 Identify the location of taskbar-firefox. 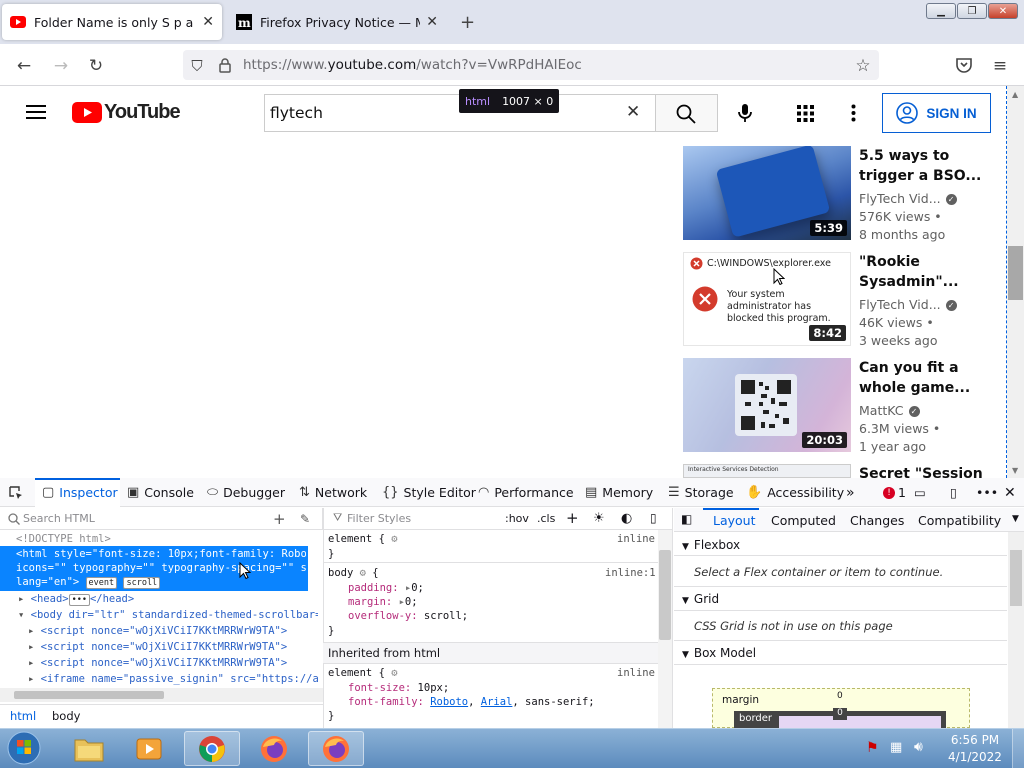
(274, 748).